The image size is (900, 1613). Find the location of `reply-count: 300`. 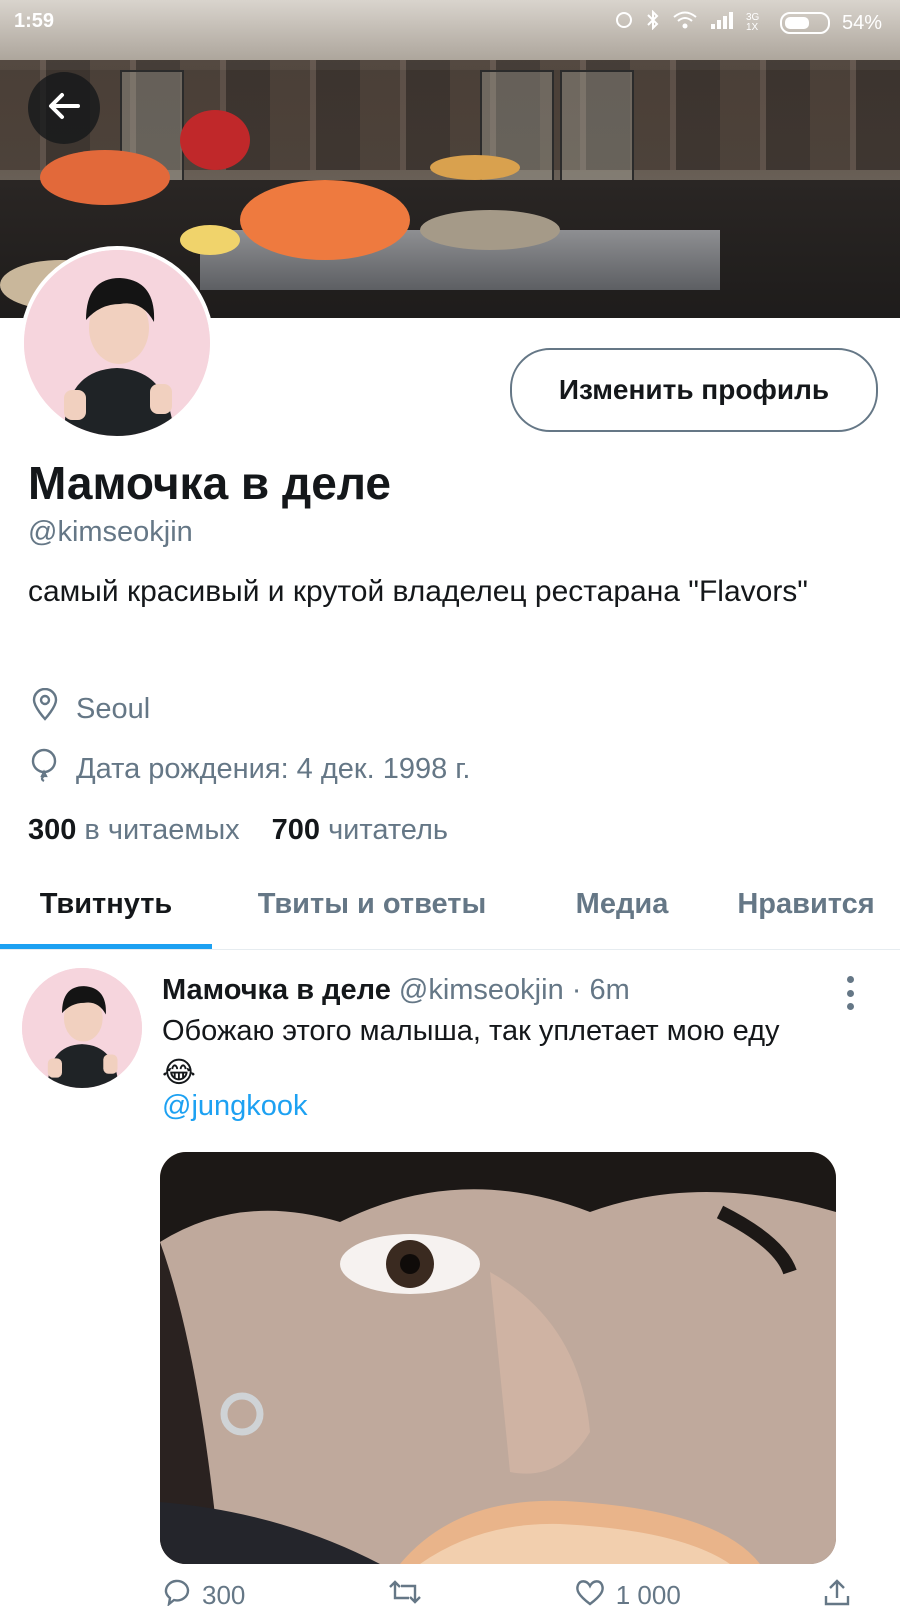

reply-count: 300 is located at coordinates (224, 1594).